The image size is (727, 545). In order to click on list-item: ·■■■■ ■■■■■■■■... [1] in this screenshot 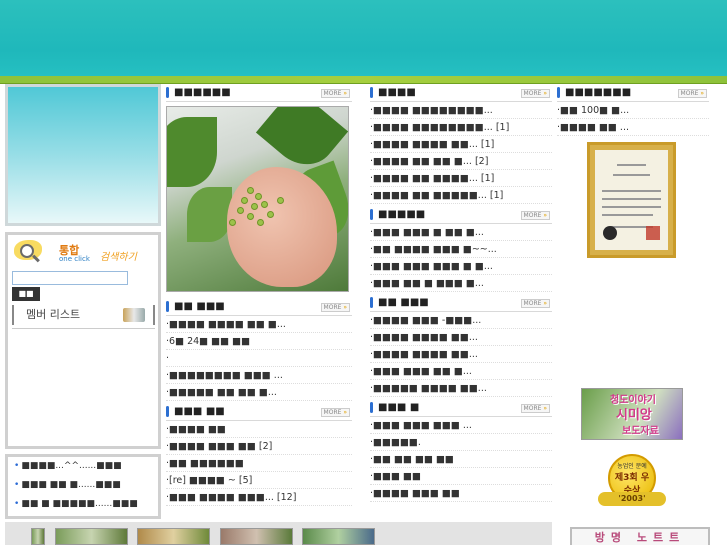, I will do `click(461, 127)`.